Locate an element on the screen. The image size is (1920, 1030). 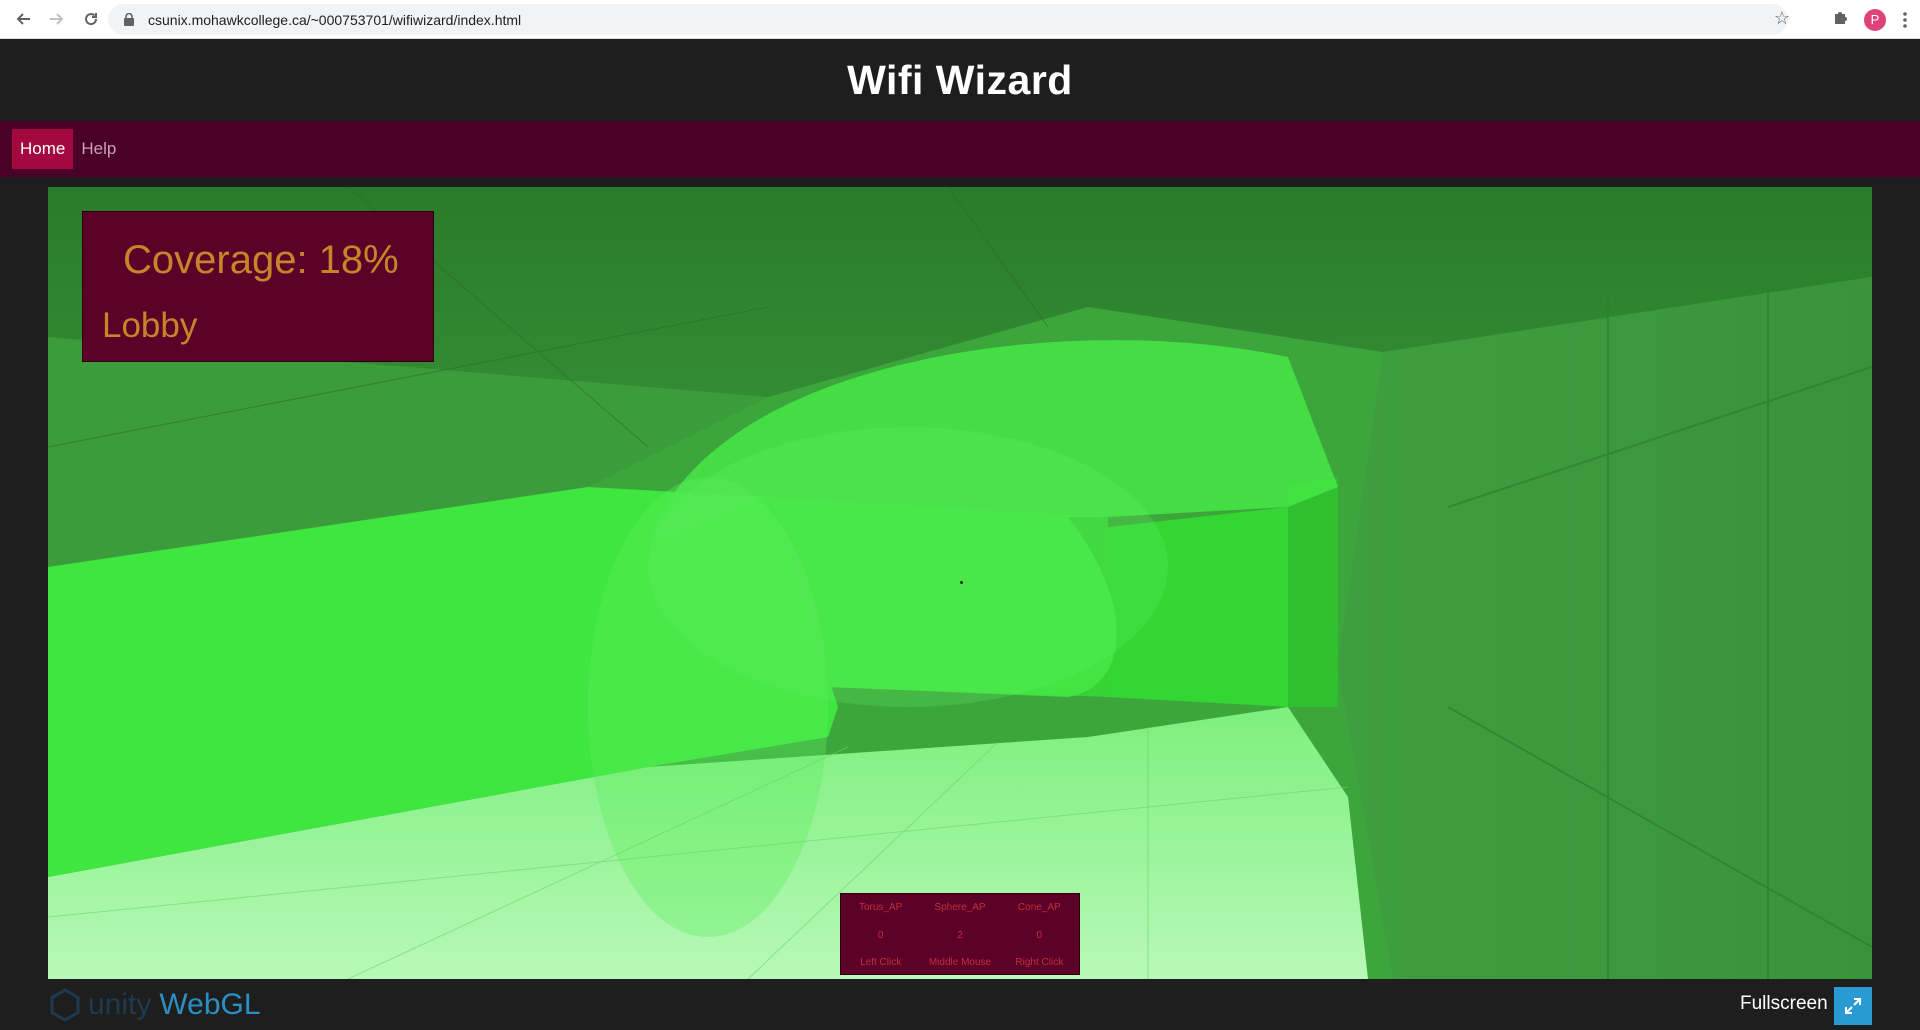
ap-control: Left Click is located at coordinates (881, 962).